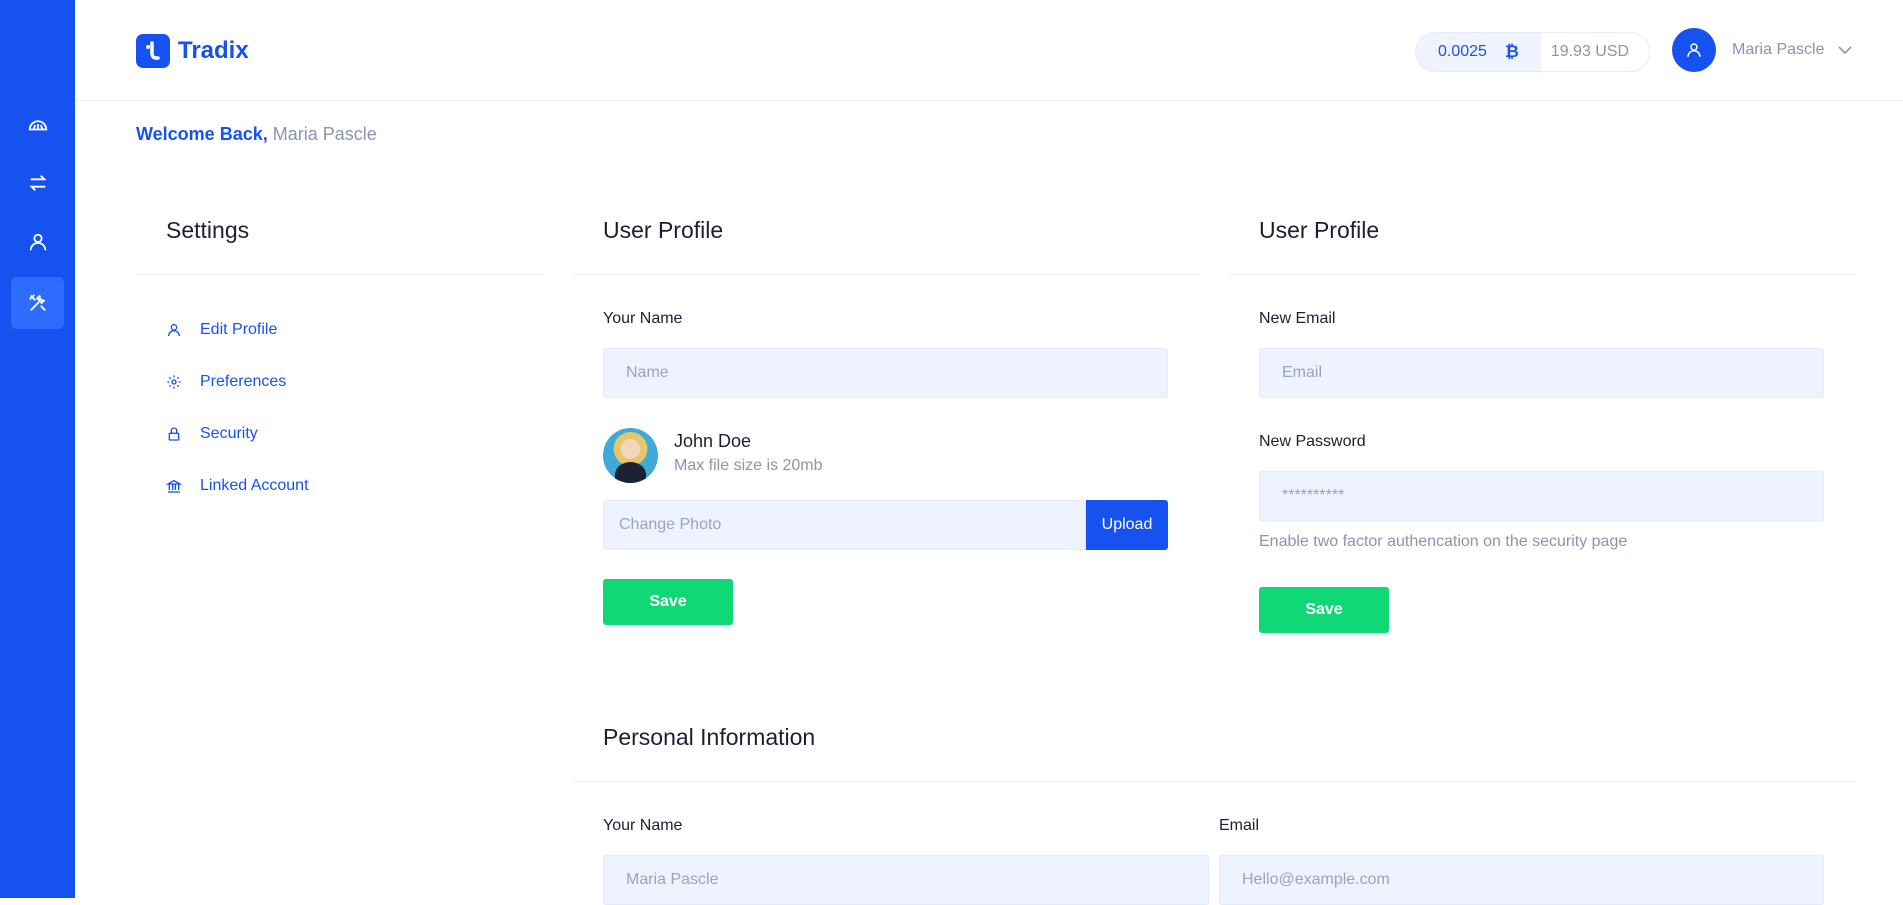 This screenshot has height=905, width=1903. What do you see at coordinates (153, 51) in the screenshot?
I see `logo-icon` at bounding box center [153, 51].